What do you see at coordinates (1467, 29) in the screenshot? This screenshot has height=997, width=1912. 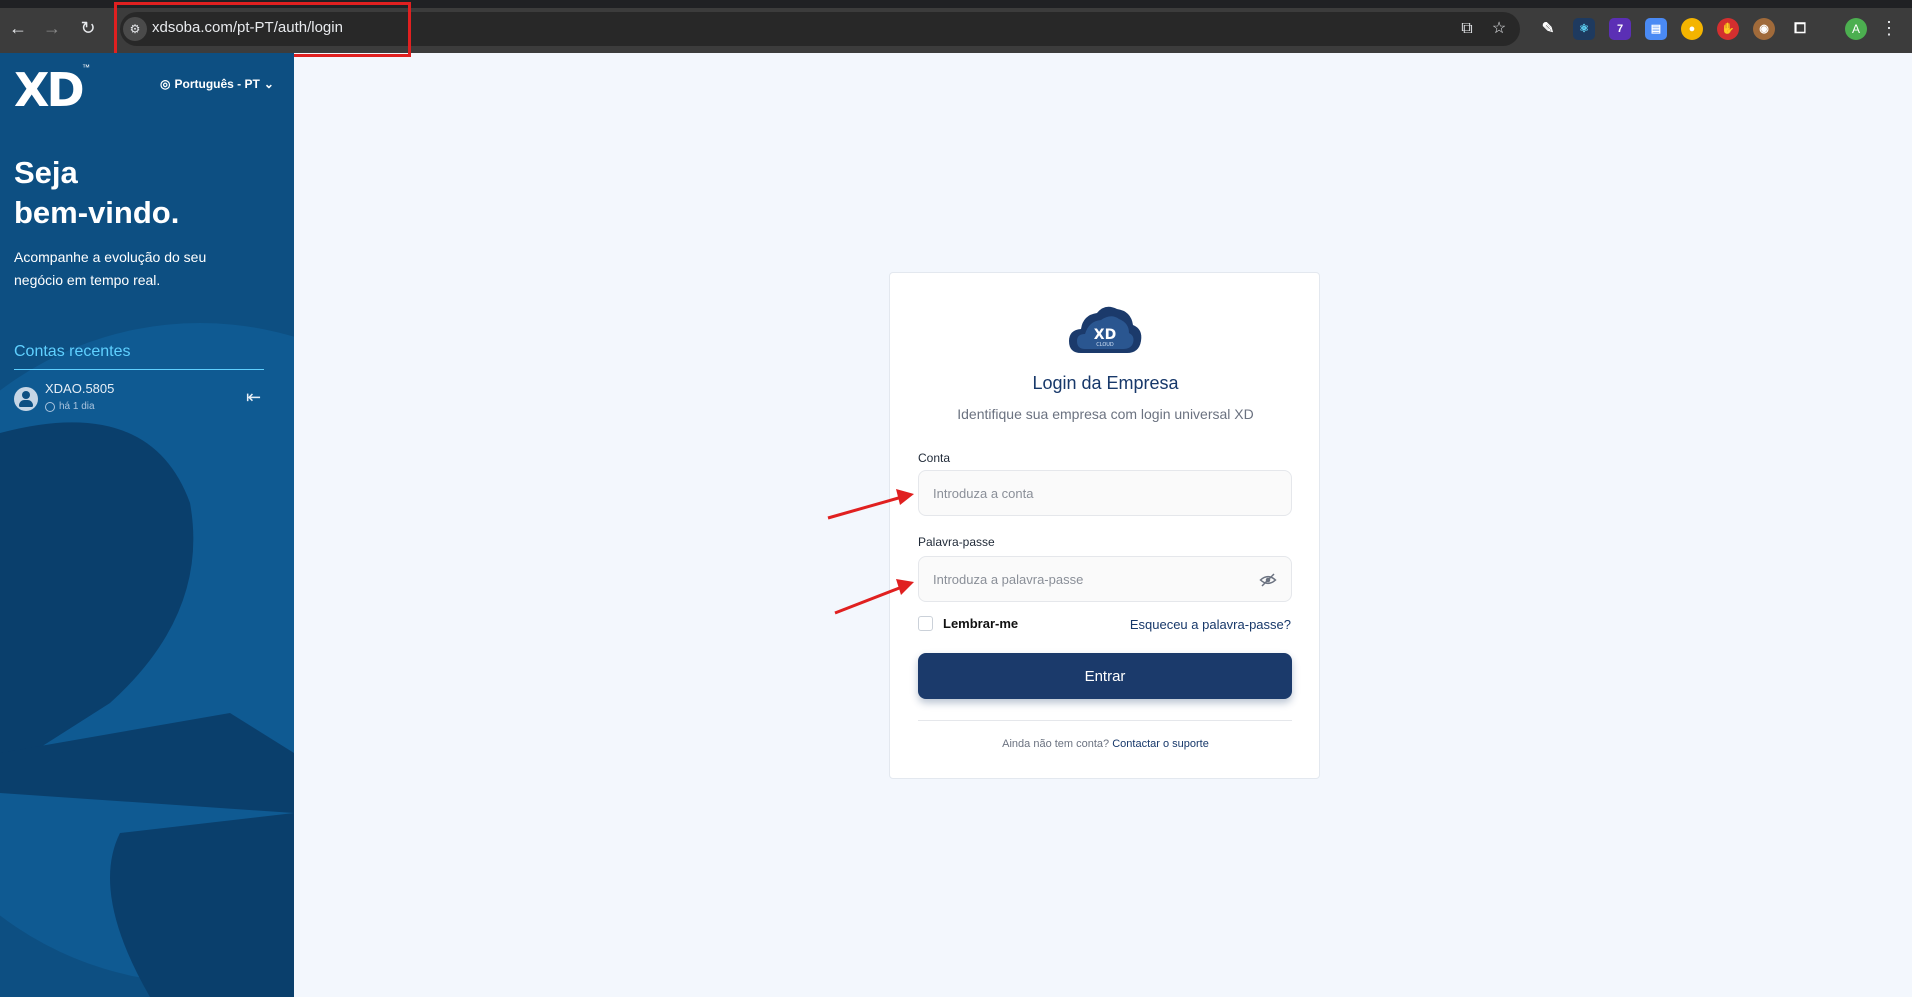 I see `install-app-icon: ⧉` at bounding box center [1467, 29].